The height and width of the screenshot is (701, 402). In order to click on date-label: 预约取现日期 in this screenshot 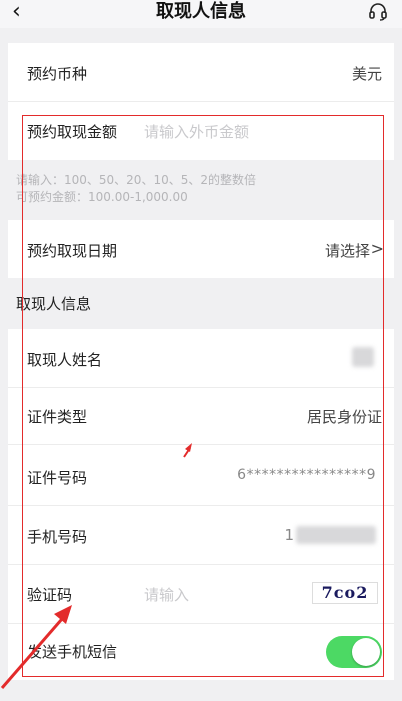, I will do `click(72, 251)`.